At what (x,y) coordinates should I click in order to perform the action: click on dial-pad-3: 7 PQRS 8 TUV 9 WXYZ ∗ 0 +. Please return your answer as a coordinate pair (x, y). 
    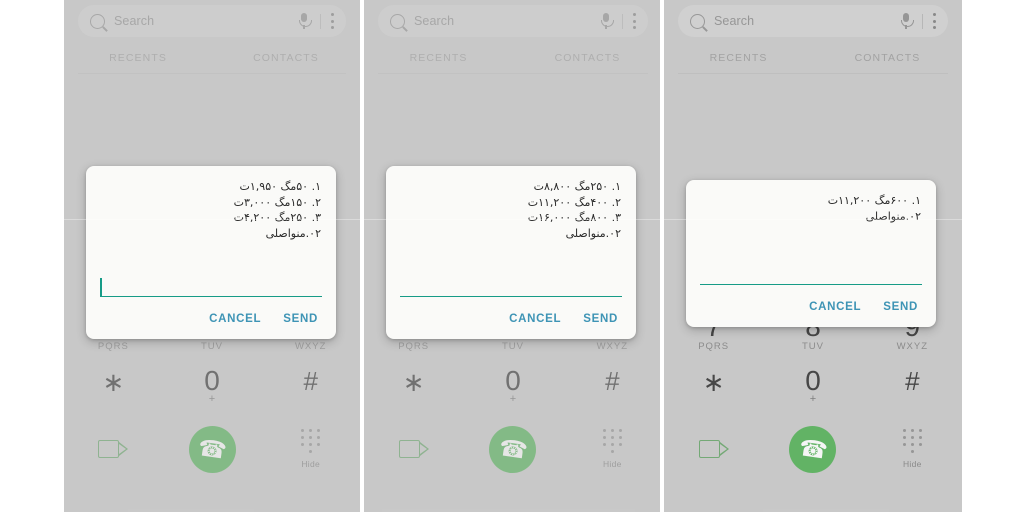
    Looking at the image, I should click on (813, 412).